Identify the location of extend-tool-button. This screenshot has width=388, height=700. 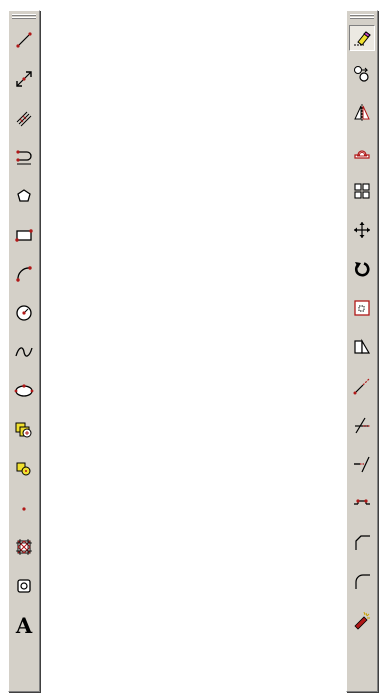
(362, 464).